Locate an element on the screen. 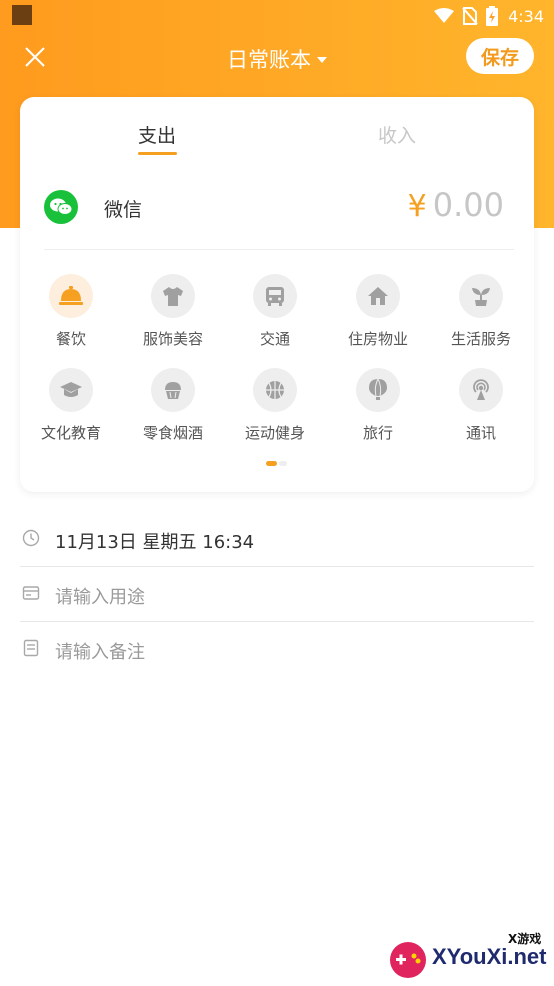  category-transport: 交通 is located at coordinates (275, 311).